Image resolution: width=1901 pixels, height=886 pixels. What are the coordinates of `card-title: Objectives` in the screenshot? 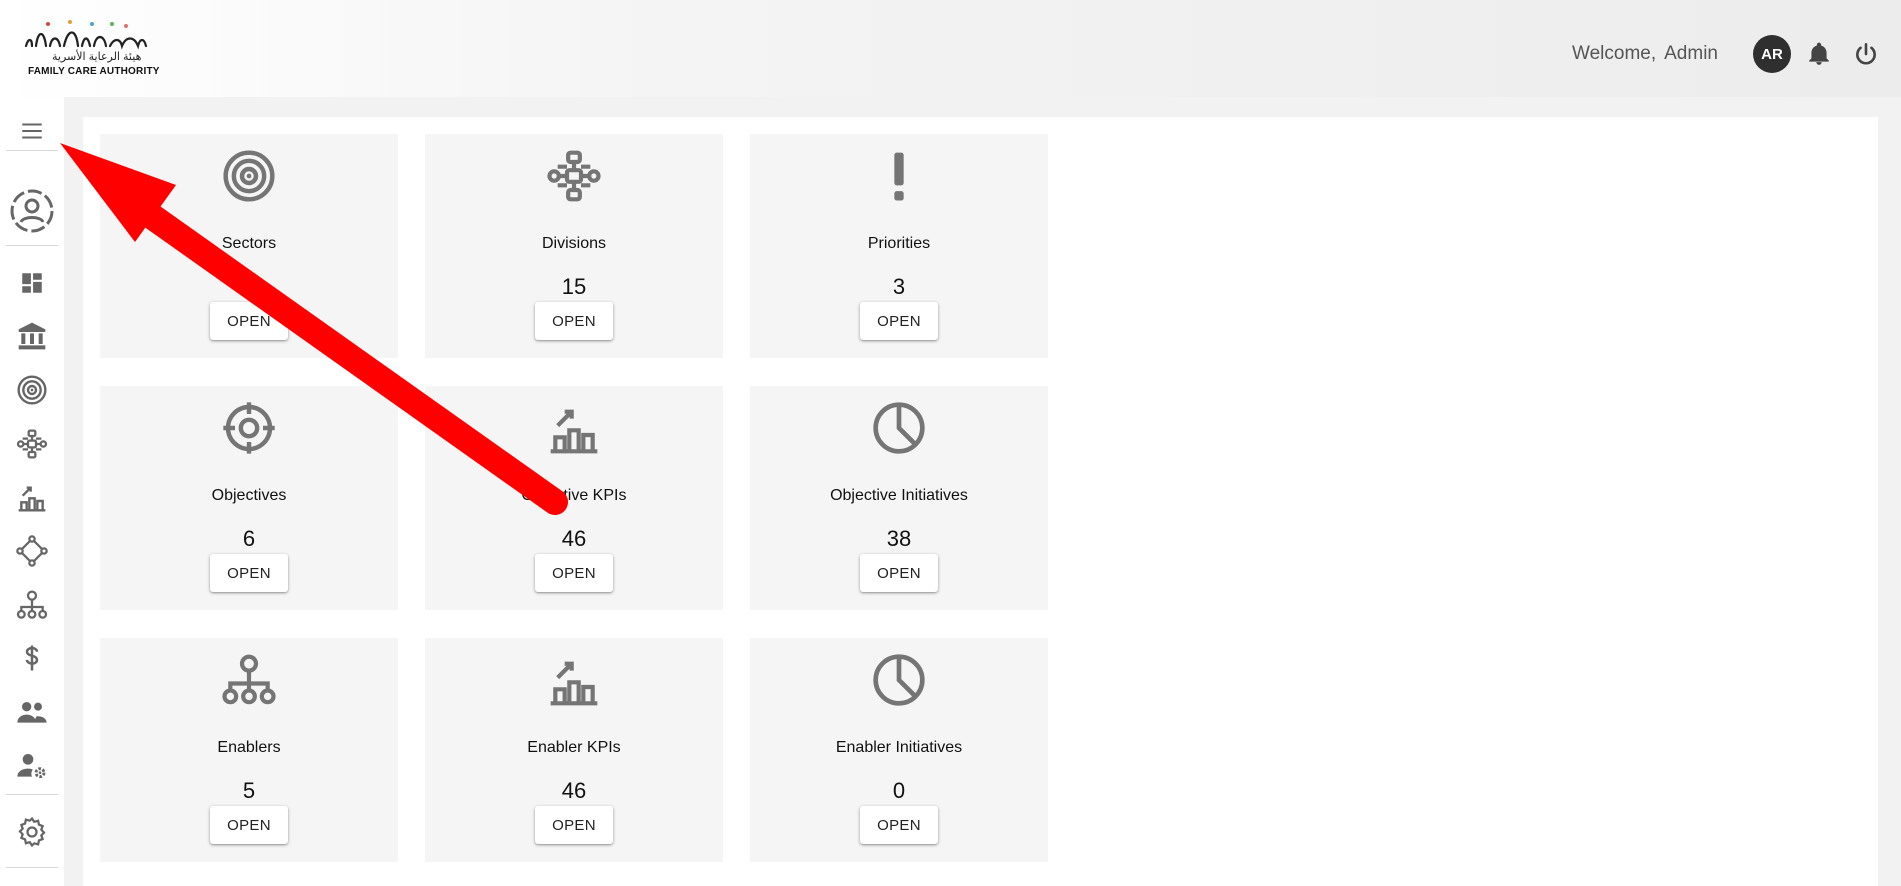 It's located at (249, 495).